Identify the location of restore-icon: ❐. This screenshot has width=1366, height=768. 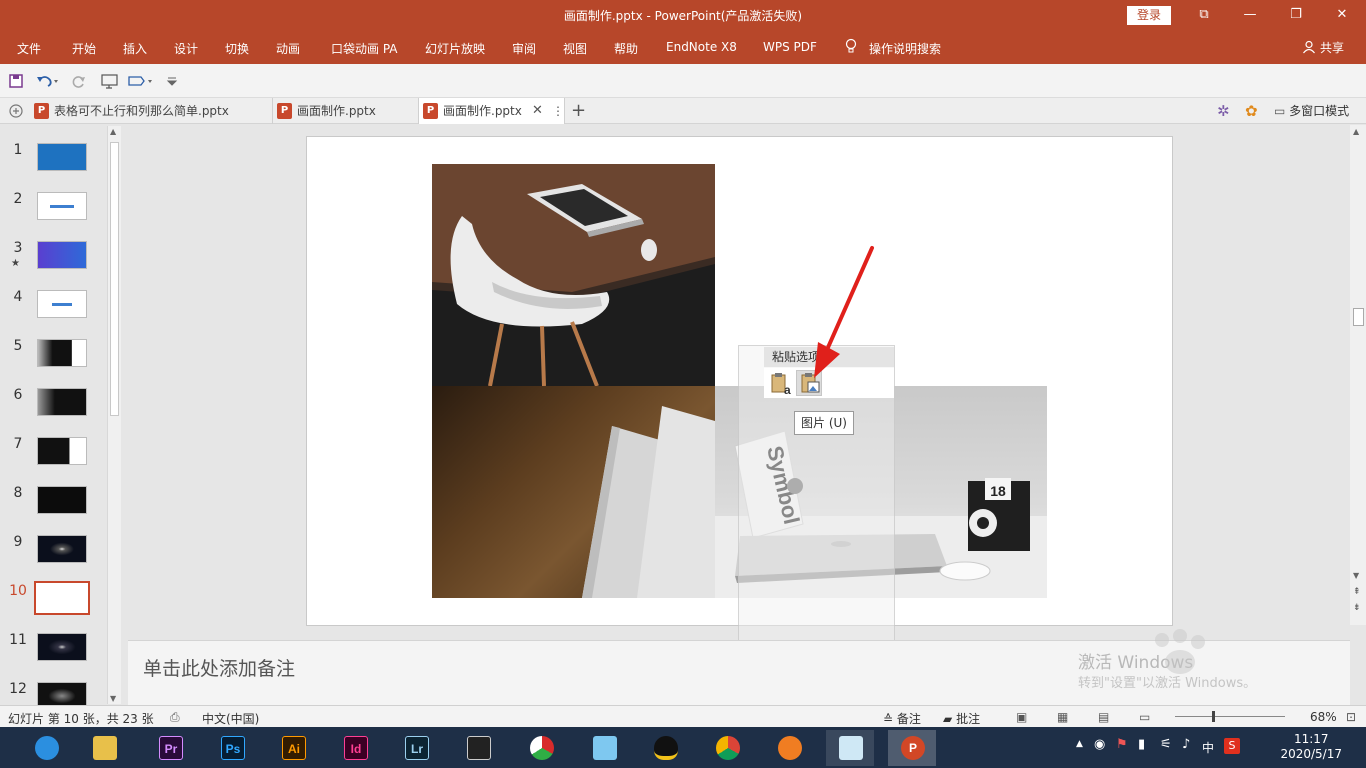
(1296, 15).